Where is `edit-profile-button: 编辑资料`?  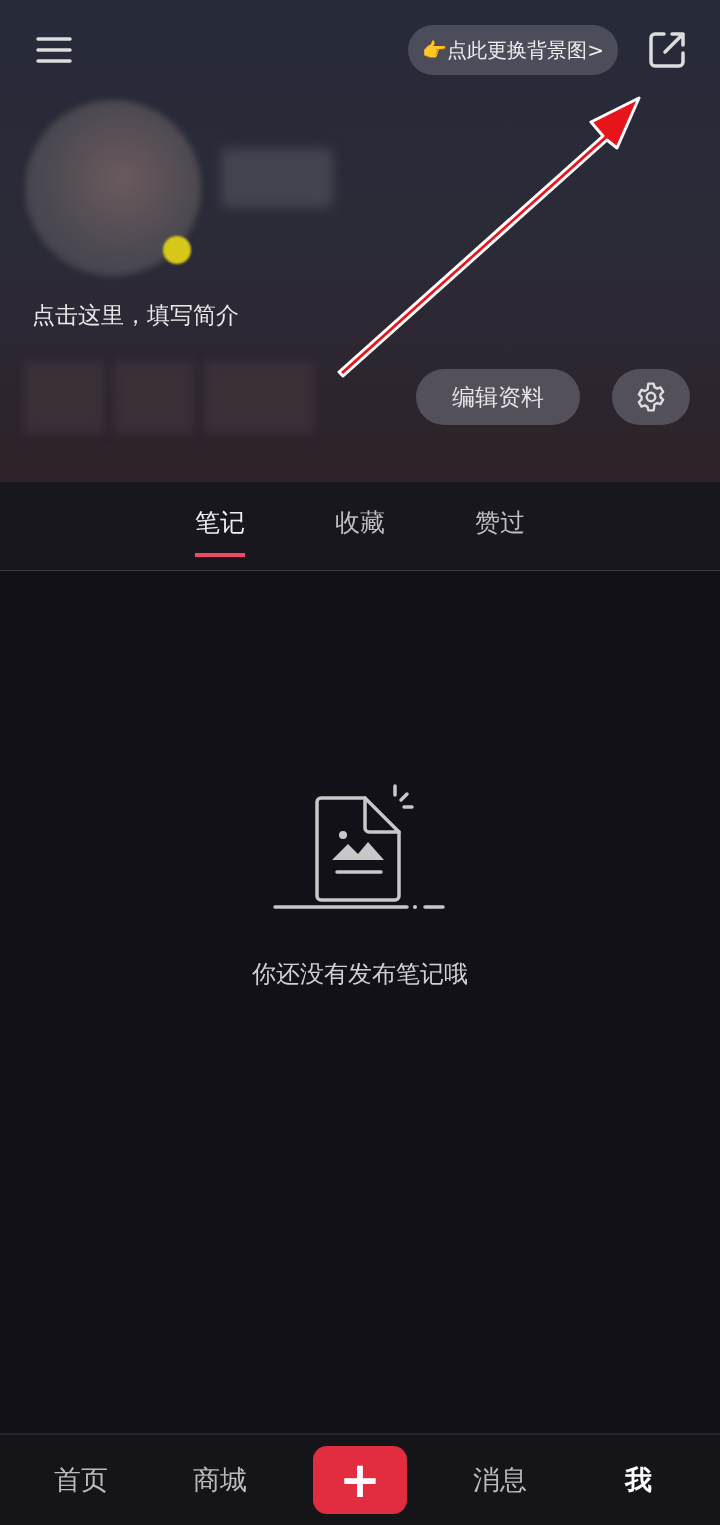
edit-profile-button: 编辑资料 is located at coordinates (498, 397).